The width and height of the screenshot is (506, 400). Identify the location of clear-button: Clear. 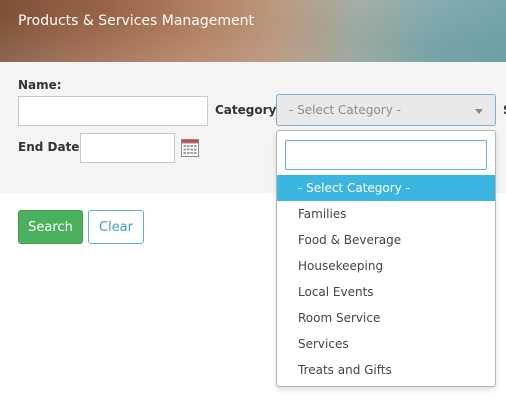
(116, 227).